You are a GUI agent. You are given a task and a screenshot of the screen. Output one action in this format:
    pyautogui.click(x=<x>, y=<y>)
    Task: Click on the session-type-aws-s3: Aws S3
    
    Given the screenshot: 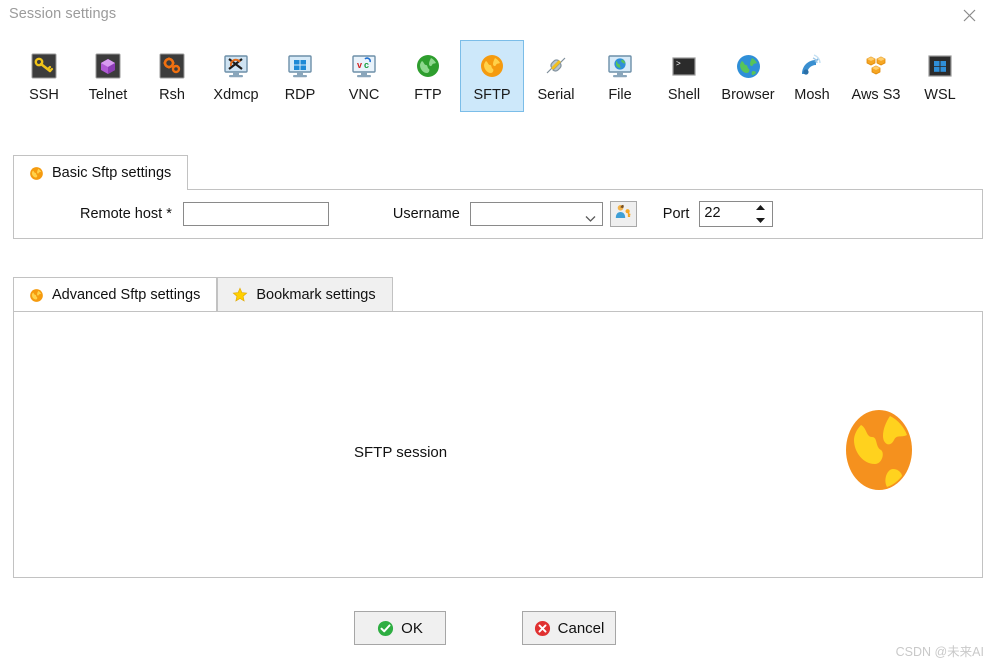 What is the action you would take?
    pyautogui.click(x=876, y=76)
    